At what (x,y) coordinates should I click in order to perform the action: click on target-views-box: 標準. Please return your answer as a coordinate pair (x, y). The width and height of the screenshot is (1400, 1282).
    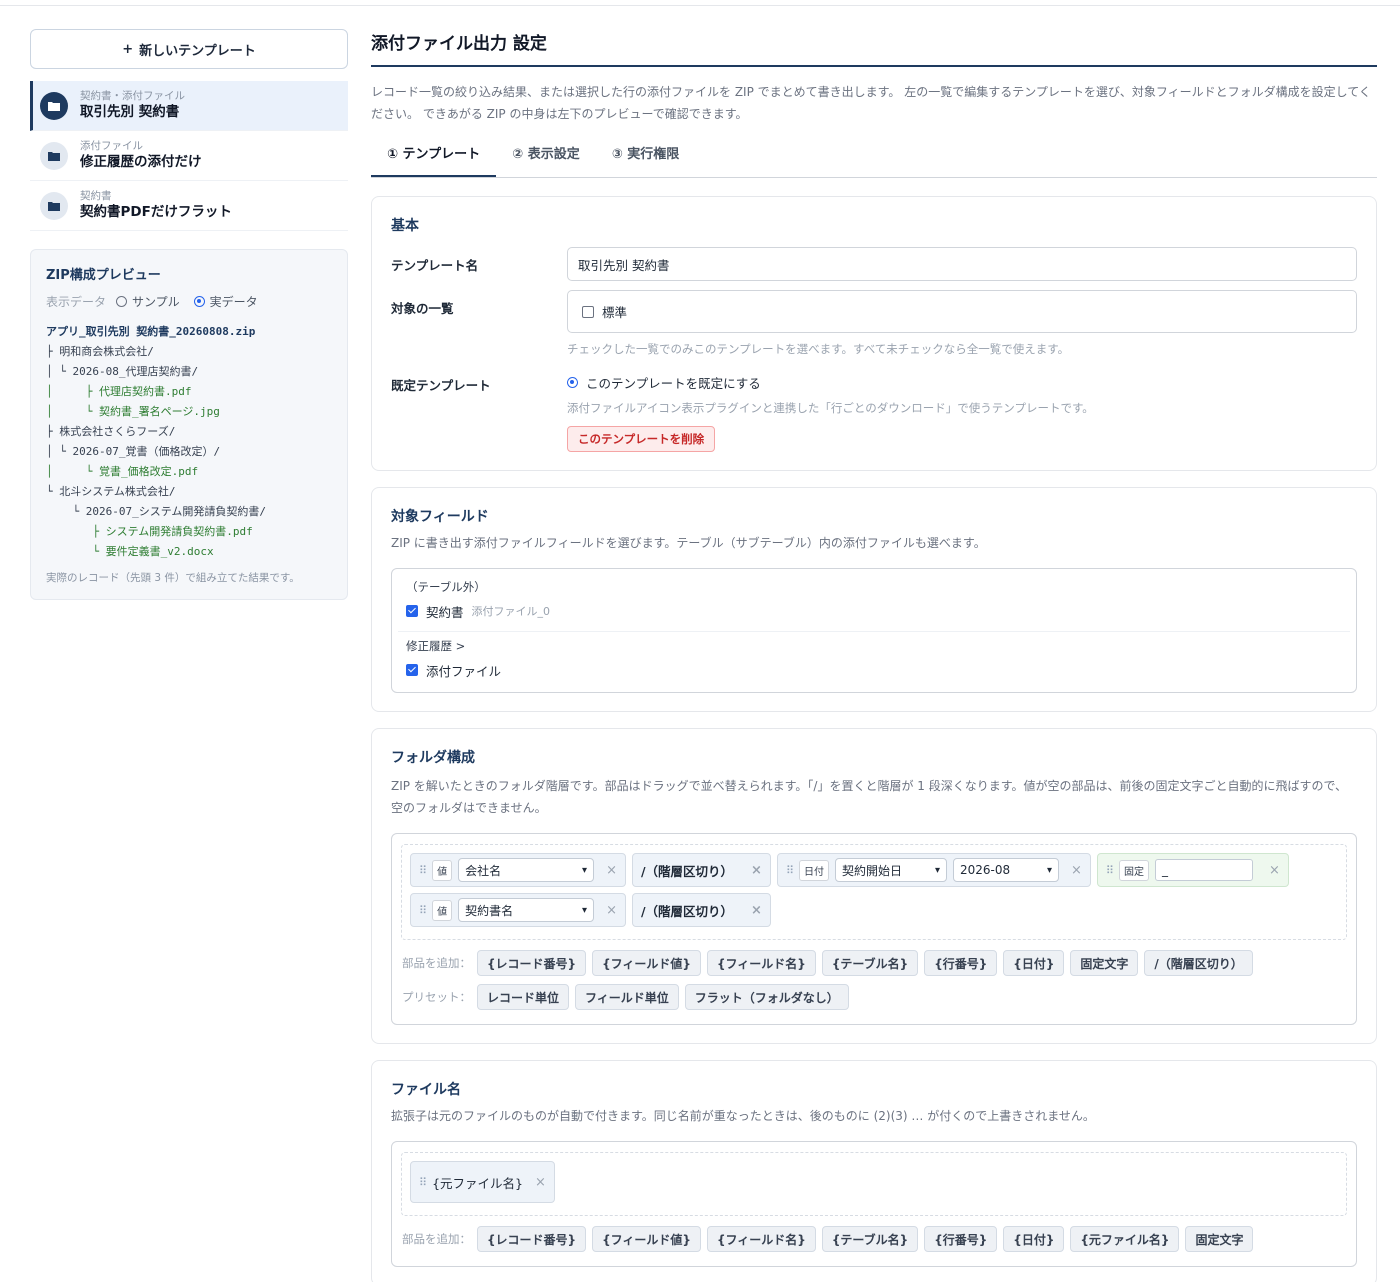
    Looking at the image, I should click on (962, 311).